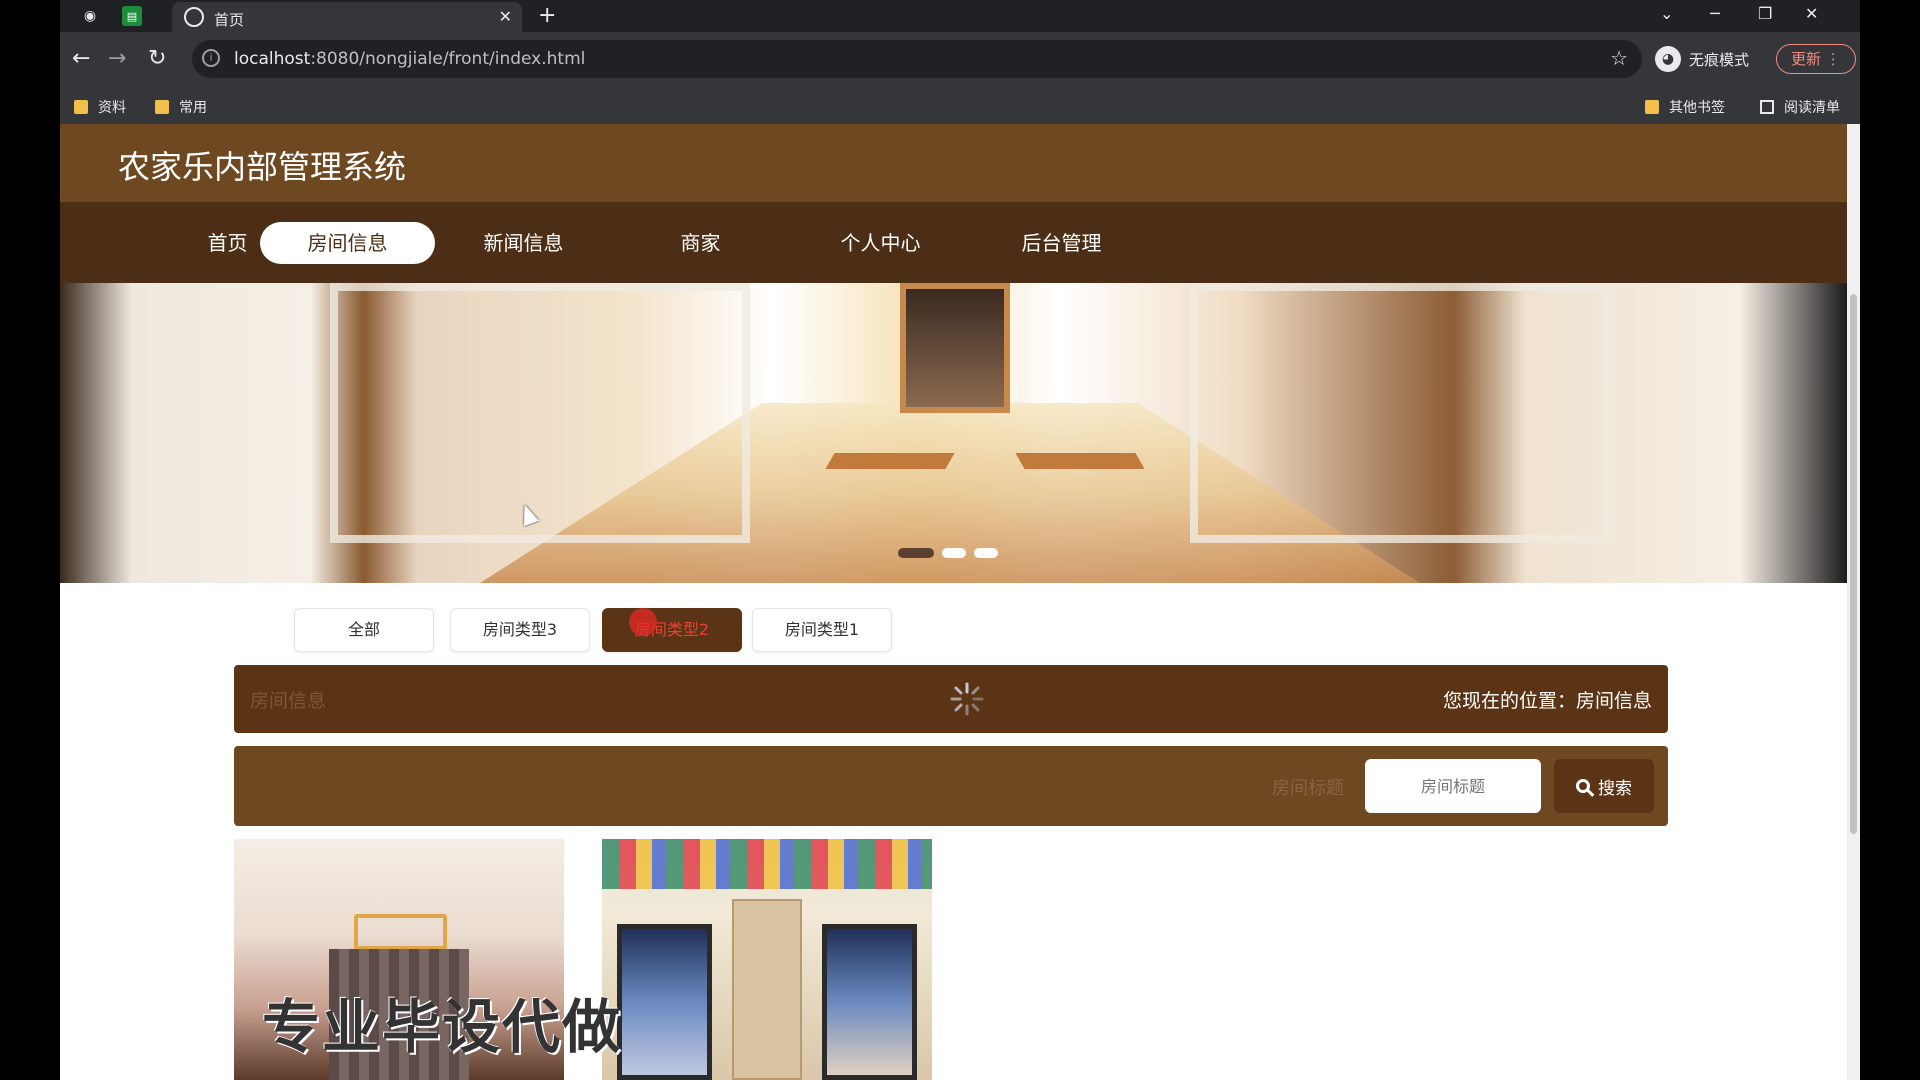 The image size is (1920, 1080). What do you see at coordinates (1765, 13) in the screenshot?
I see `restore-icon: ❐` at bounding box center [1765, 13].